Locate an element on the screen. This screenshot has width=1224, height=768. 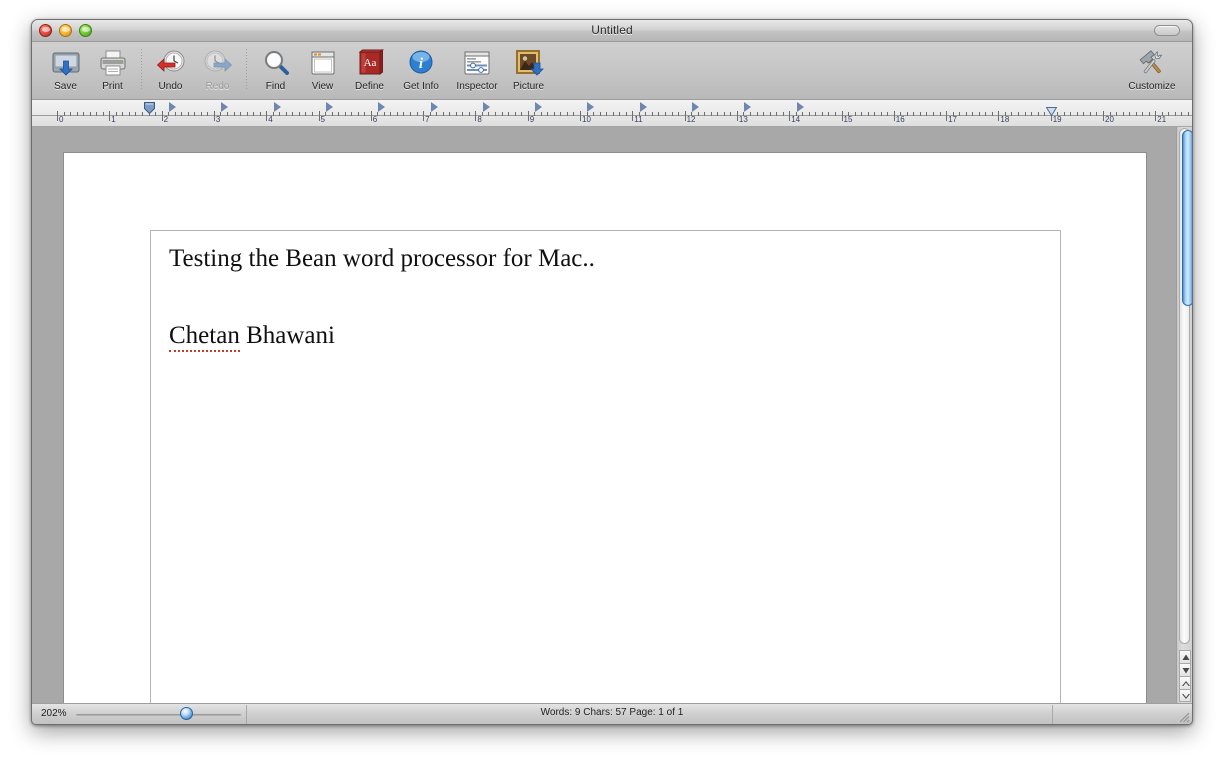
toolbar-button-print: Print is located at coordinates (112, 67).